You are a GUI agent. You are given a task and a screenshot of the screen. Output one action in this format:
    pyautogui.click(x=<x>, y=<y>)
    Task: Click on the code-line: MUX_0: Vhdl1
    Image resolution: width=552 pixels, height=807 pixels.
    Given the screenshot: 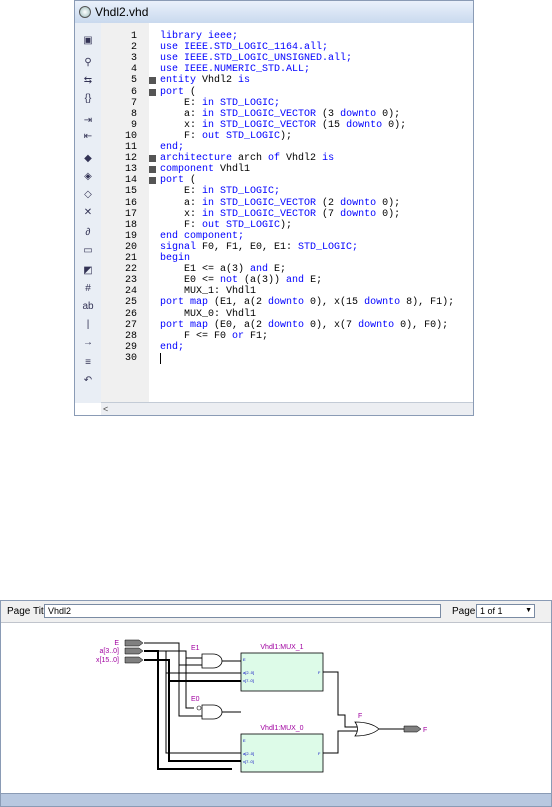 What is the action you would take?
    pyautogui.click(x=208, y=314)
    